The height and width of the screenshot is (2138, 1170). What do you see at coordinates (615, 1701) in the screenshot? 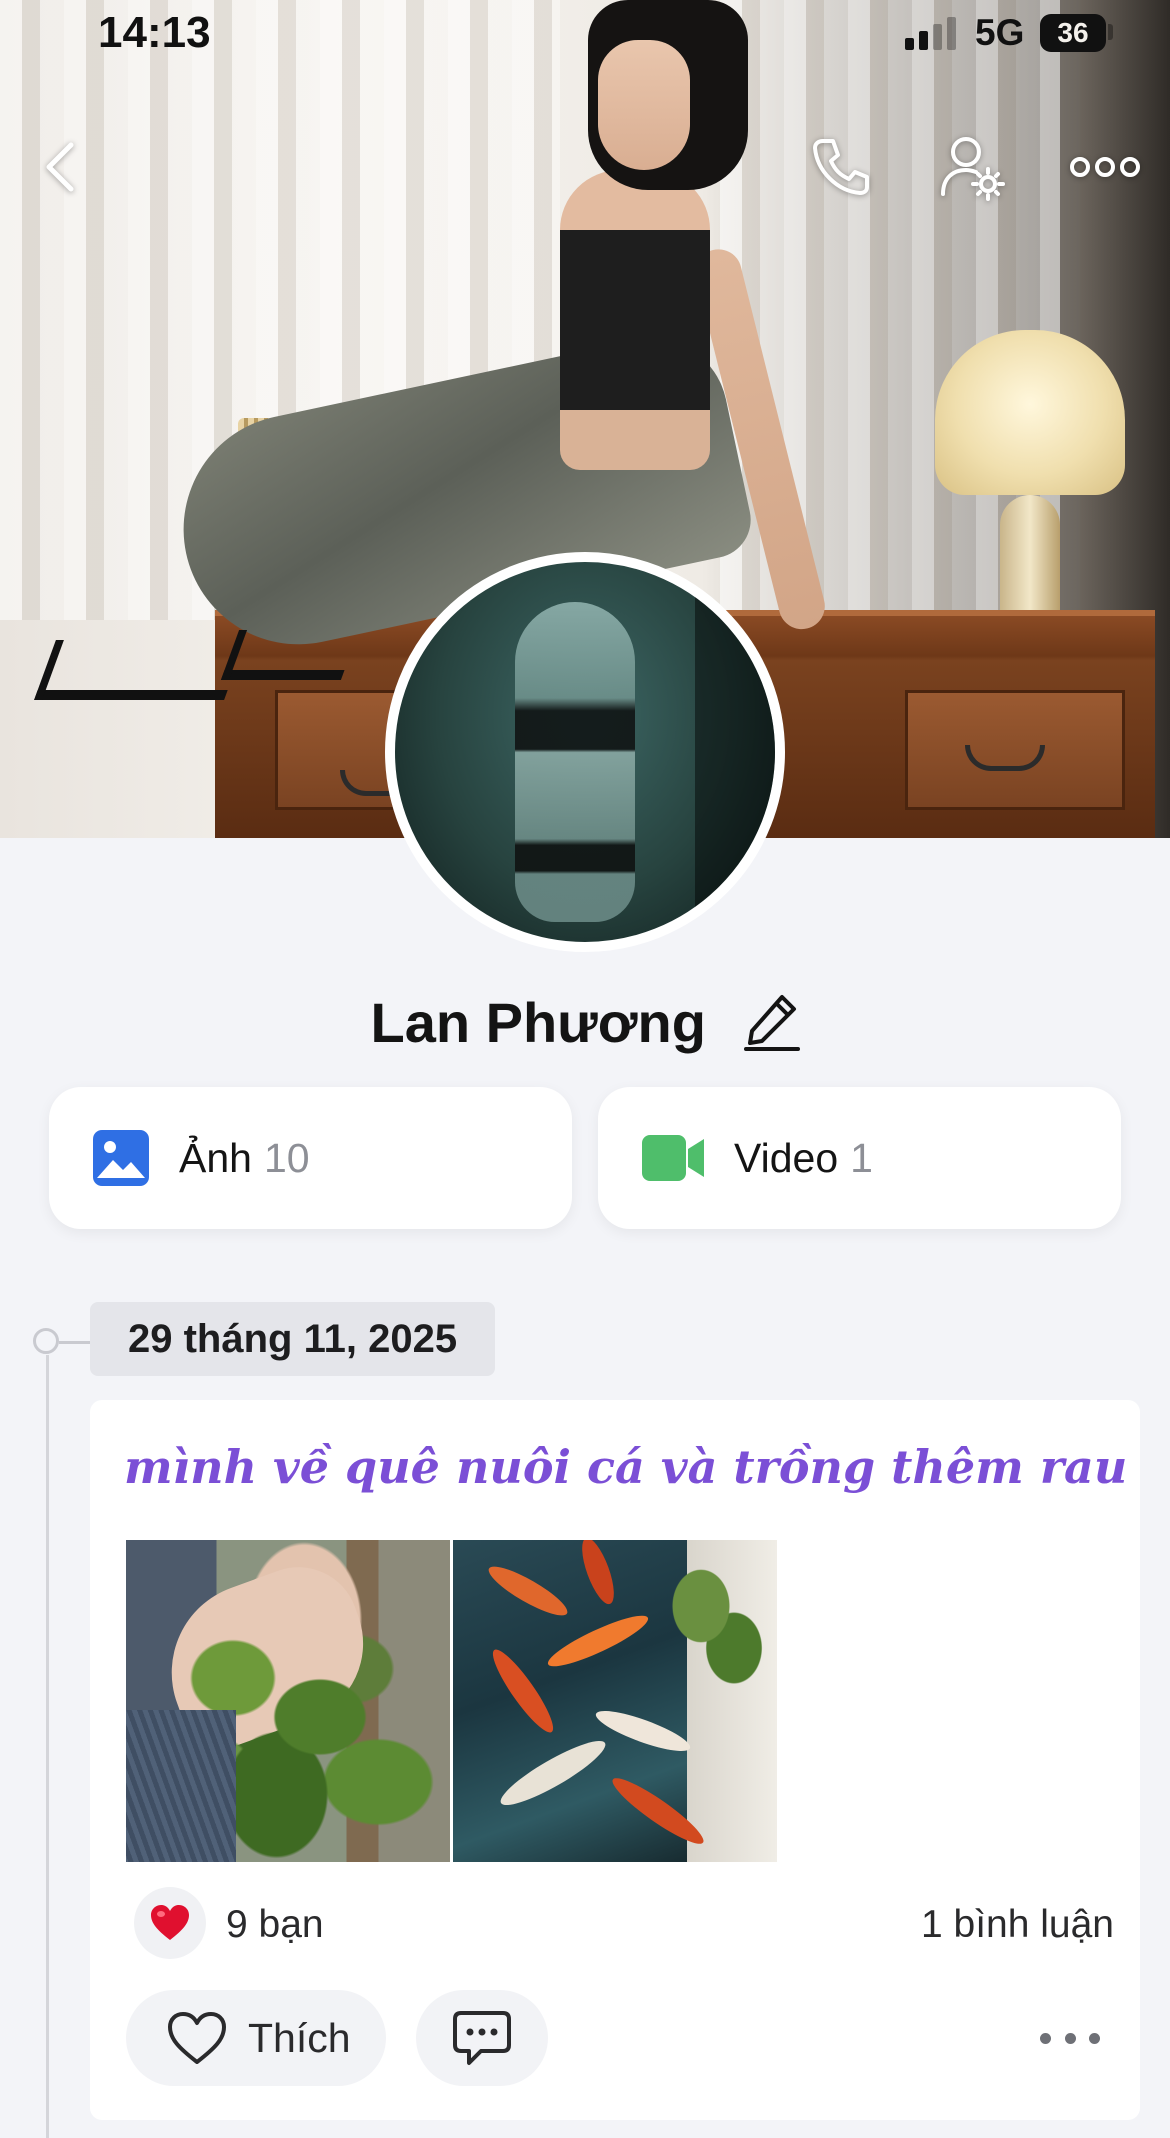
I see `post-photo-koi` at bounding box center [615, 1701].